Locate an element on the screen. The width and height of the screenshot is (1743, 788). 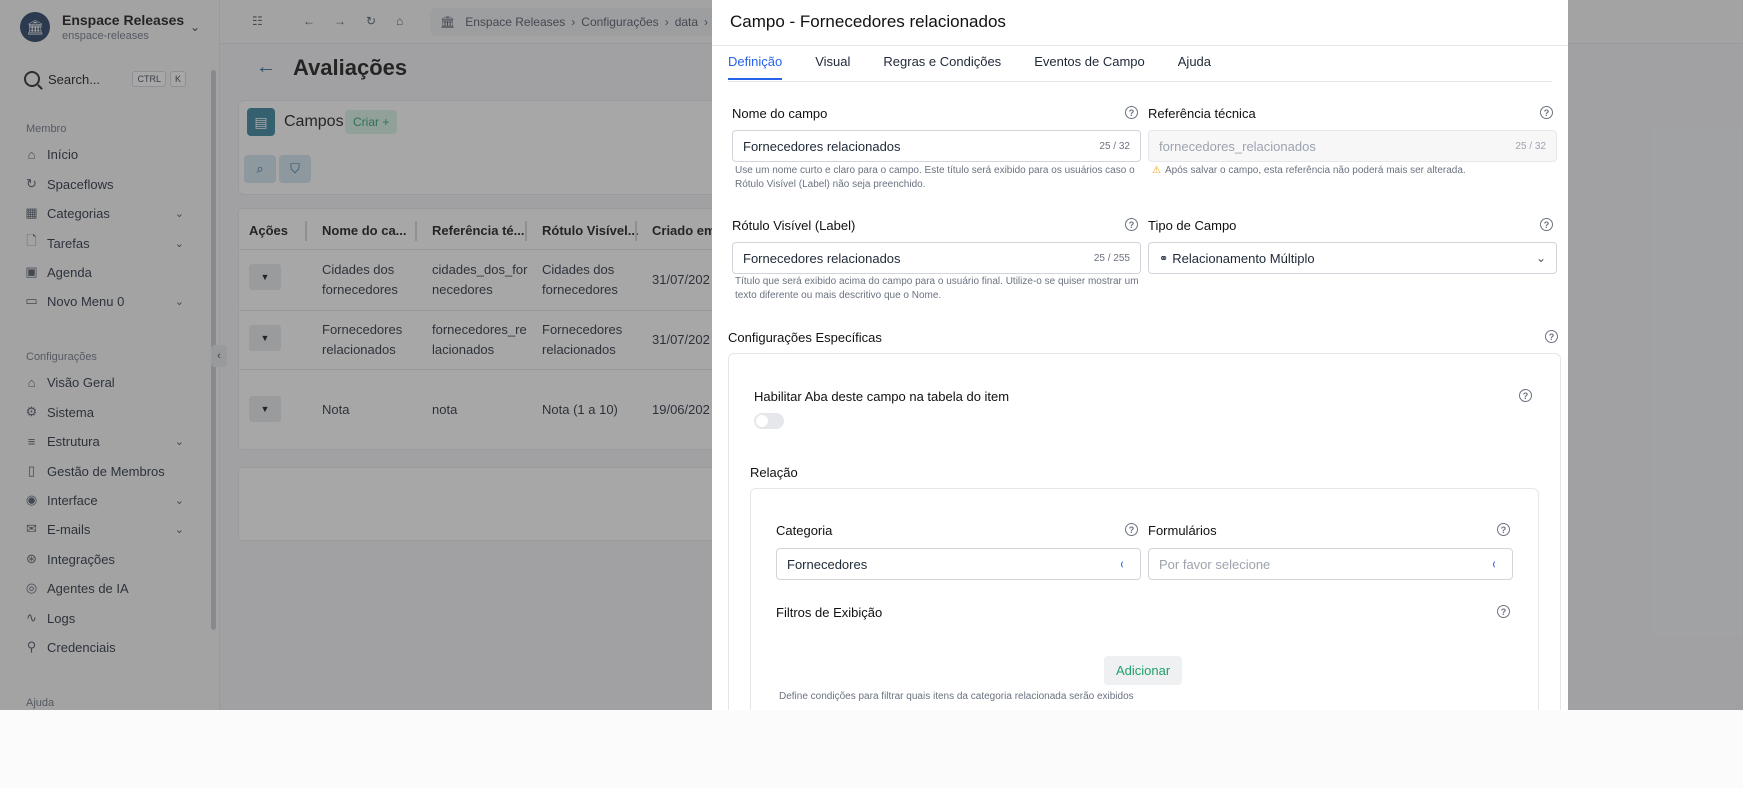
tab-eventos: Eventos de Campo is located at coordinates (1089, 67).